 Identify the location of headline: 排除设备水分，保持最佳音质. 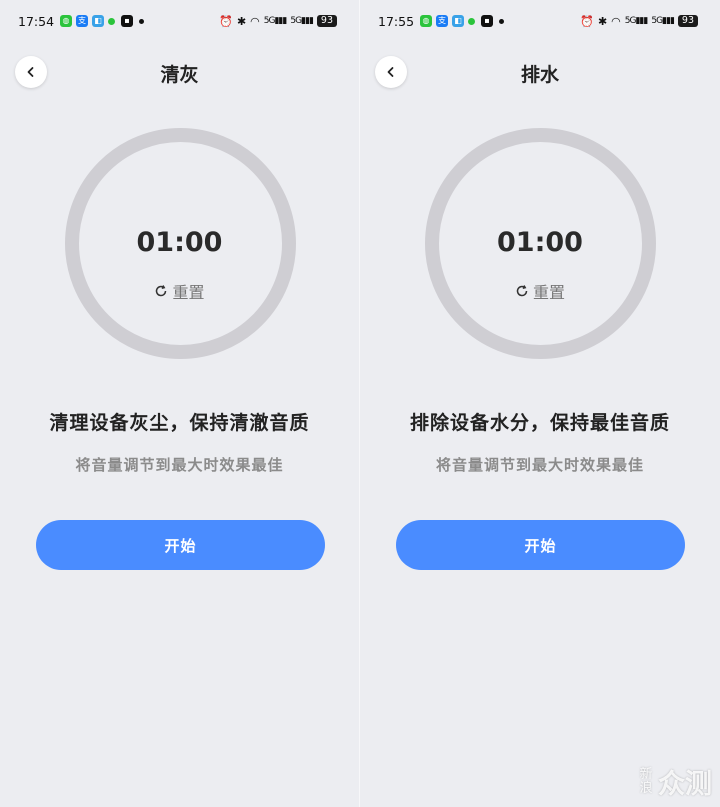
(539, 423).